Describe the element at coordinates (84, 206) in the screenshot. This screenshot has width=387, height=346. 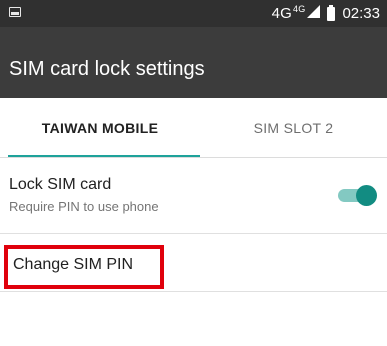
I see `setting-subtitle: Require PIN to use phone` at that location.